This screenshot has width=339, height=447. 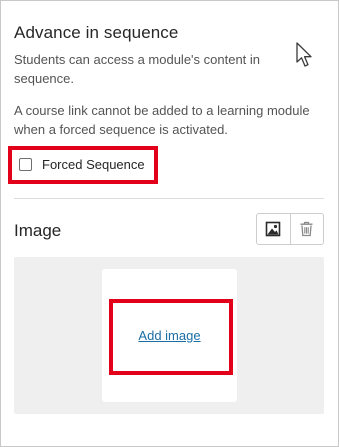 I want to click on image-actions, so click(x=290, y=229).